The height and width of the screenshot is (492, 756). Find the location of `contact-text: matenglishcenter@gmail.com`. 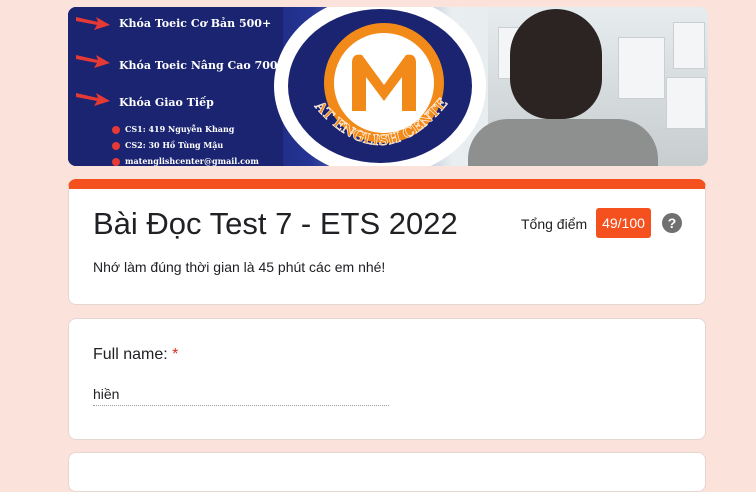

contact-text: matenglishcenter@gmail.com is located at coordinates (192, 161).